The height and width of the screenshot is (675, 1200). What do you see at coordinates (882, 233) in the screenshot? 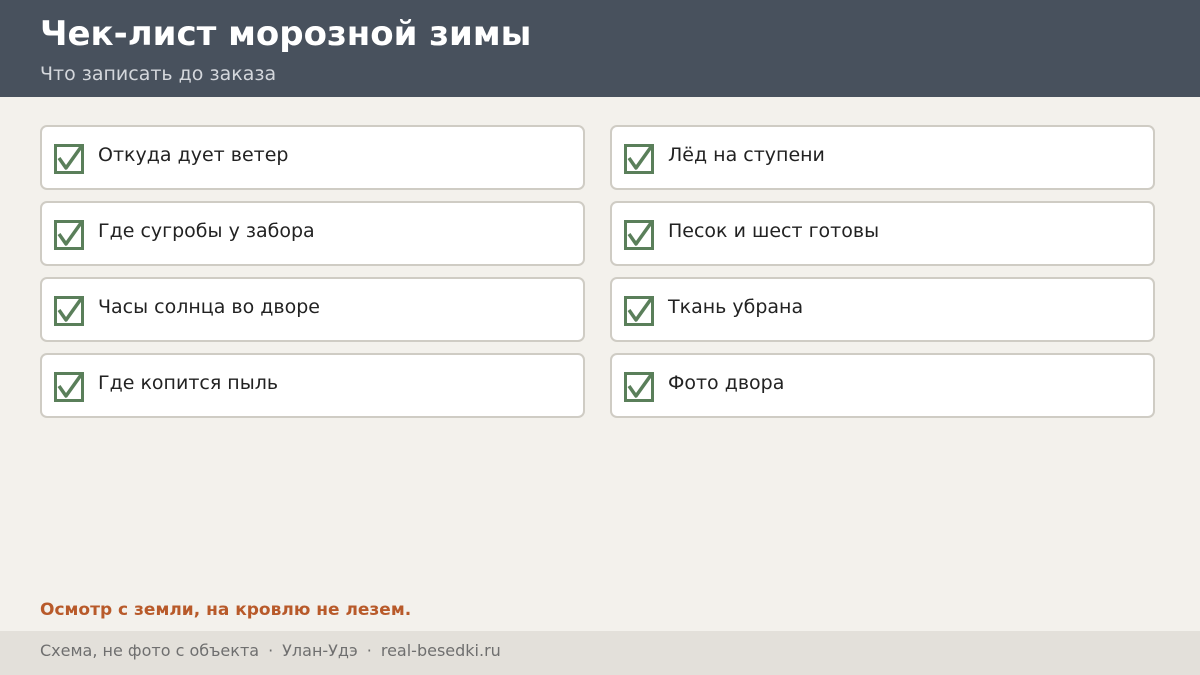
I see `checklist-item: Песок и шест готовы` at bounding box center [882, 233].